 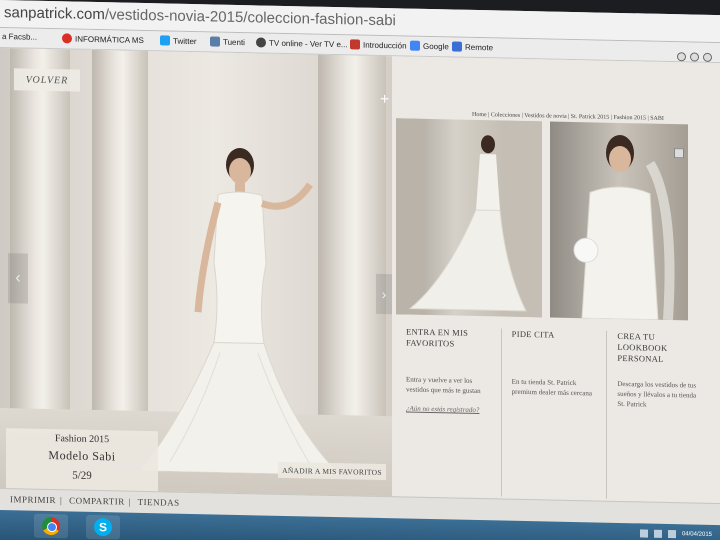 What do you see at coordinates (82, 475) in the screenshot?
I see `image-counter: 5/29` at bounding box center [82, 475].